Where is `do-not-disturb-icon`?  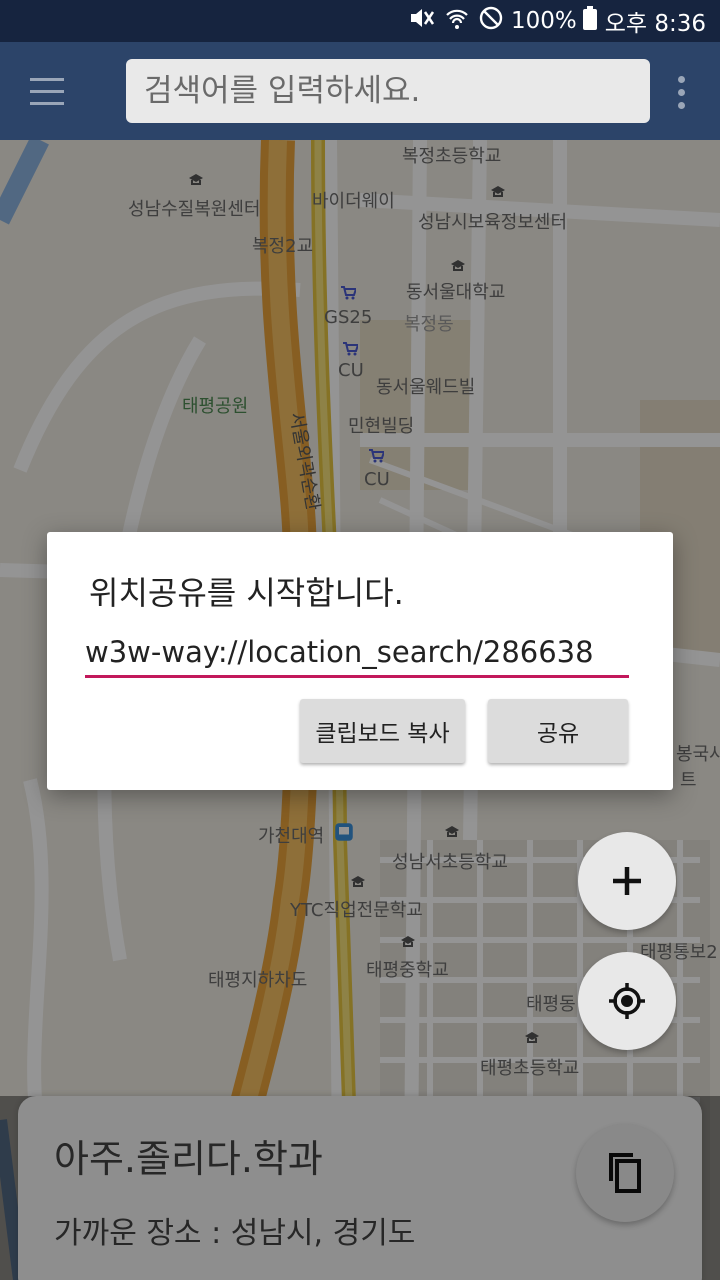 do-not-disturb-icon is located at coordinates (491, 21).